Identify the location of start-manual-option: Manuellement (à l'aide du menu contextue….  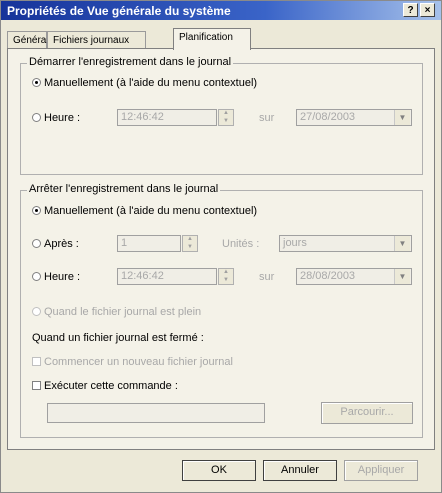
(144, 83).